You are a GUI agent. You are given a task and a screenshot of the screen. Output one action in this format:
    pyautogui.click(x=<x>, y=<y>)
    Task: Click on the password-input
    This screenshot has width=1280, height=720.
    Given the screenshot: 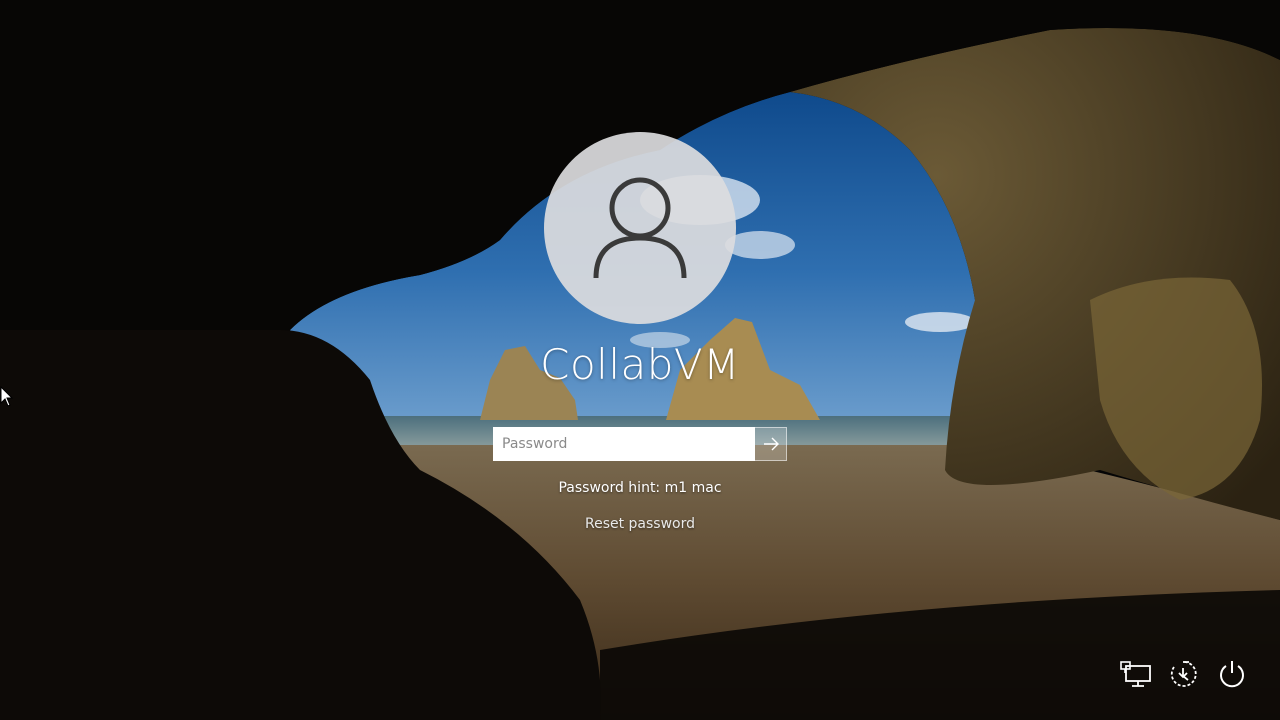 What is the action you would take?
    pyautogui.click(x=624, y=444)
    